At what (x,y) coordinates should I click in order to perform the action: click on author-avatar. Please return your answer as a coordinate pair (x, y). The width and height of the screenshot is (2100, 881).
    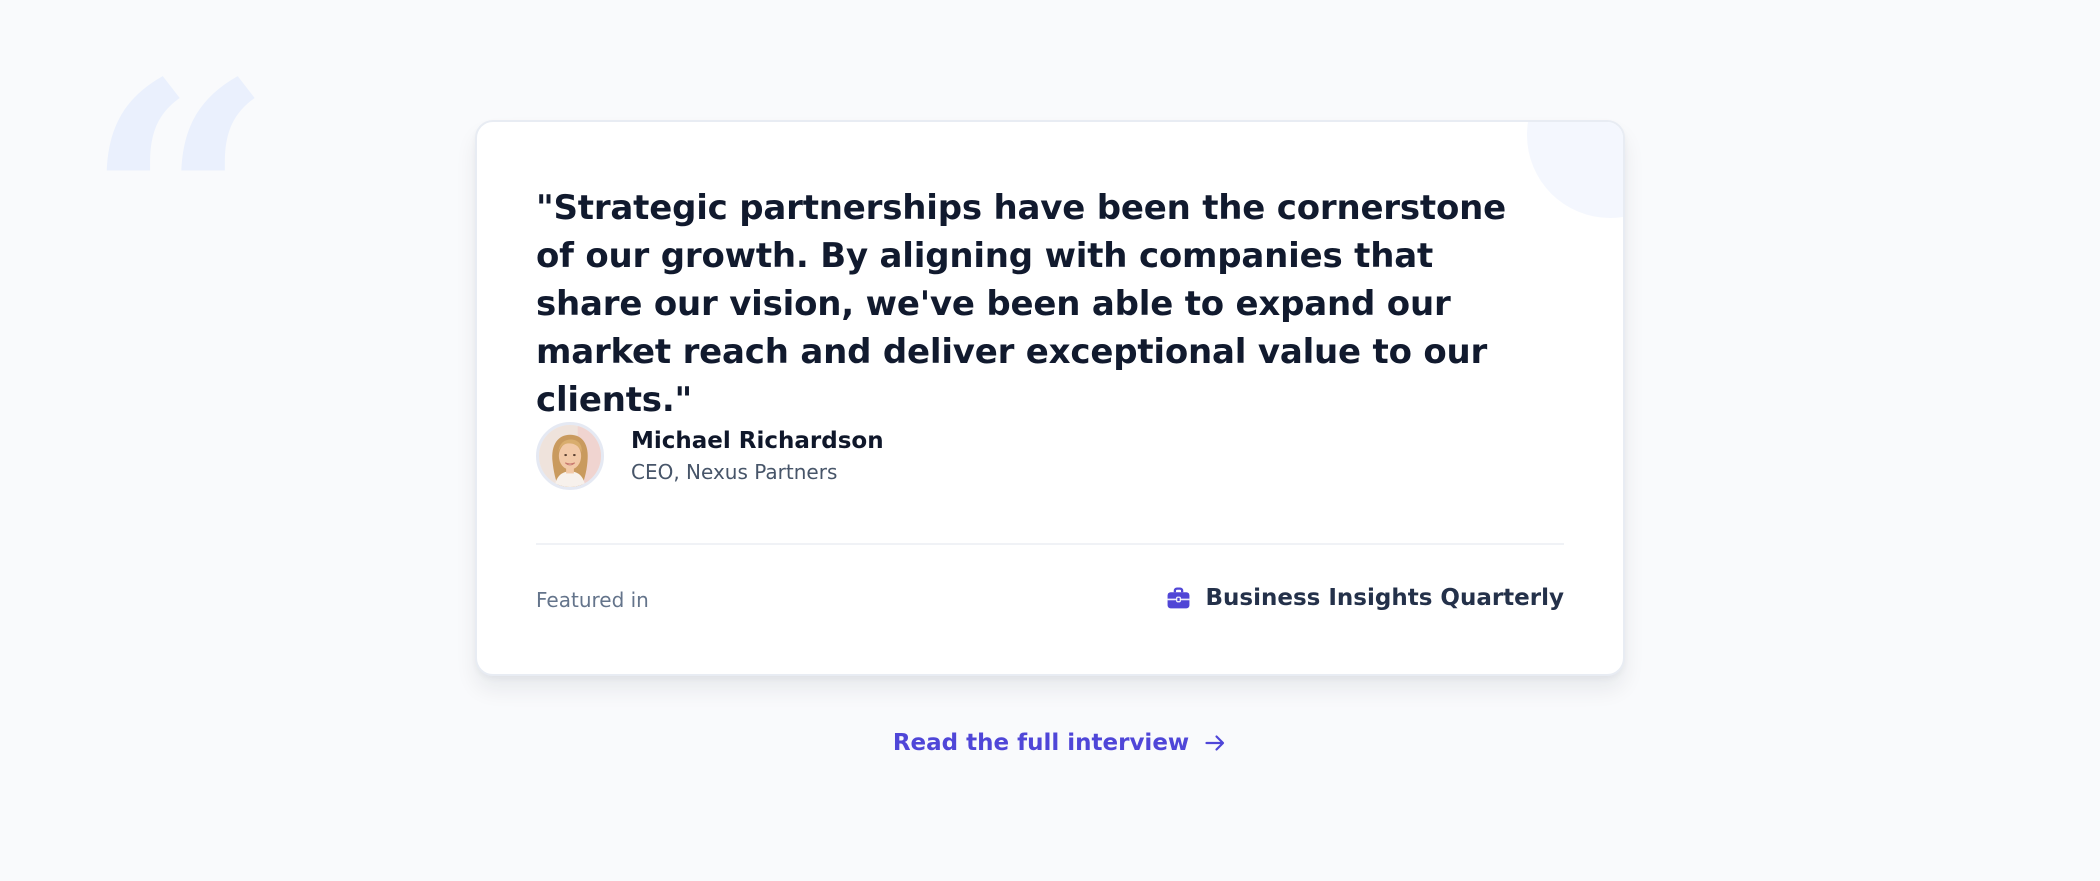
    Looking at the image, I should click on (570, 456).